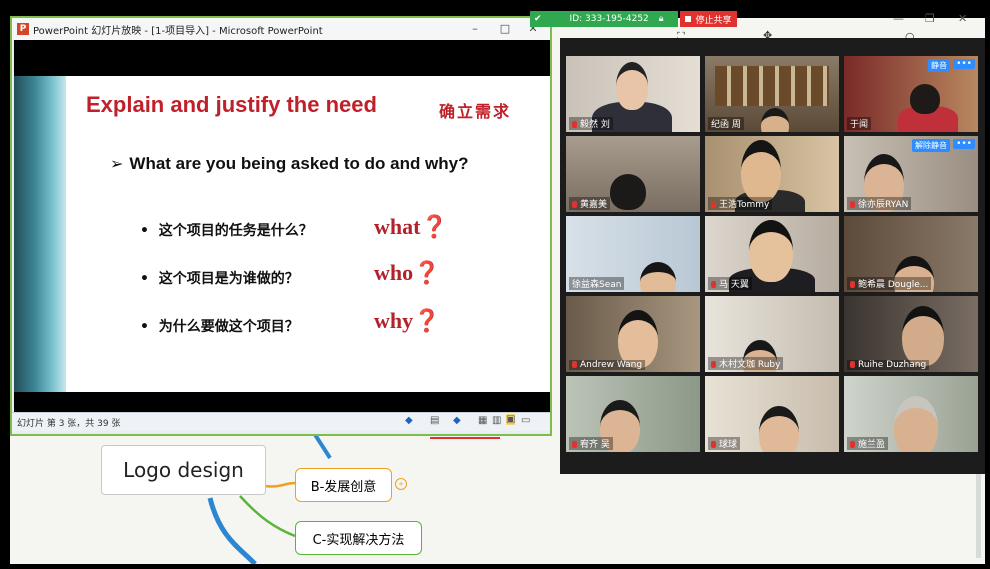 Image resolution: width=990 pixels, height=569 pixels. Describe the element at coordinates (409, 420) in the screenshot. I see `prev-slide-icon: ◆` at that location.